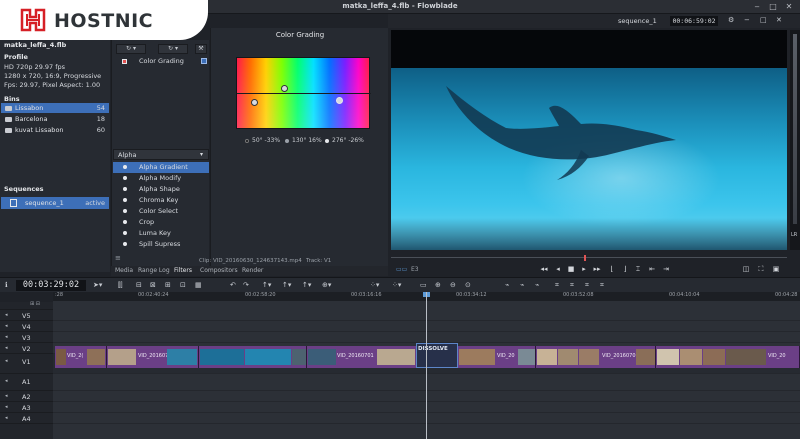  What do you see at coordinates (153, 285) in the screenshot?
I see `delete-icon: ⊠` at bounding box center [153, 285].